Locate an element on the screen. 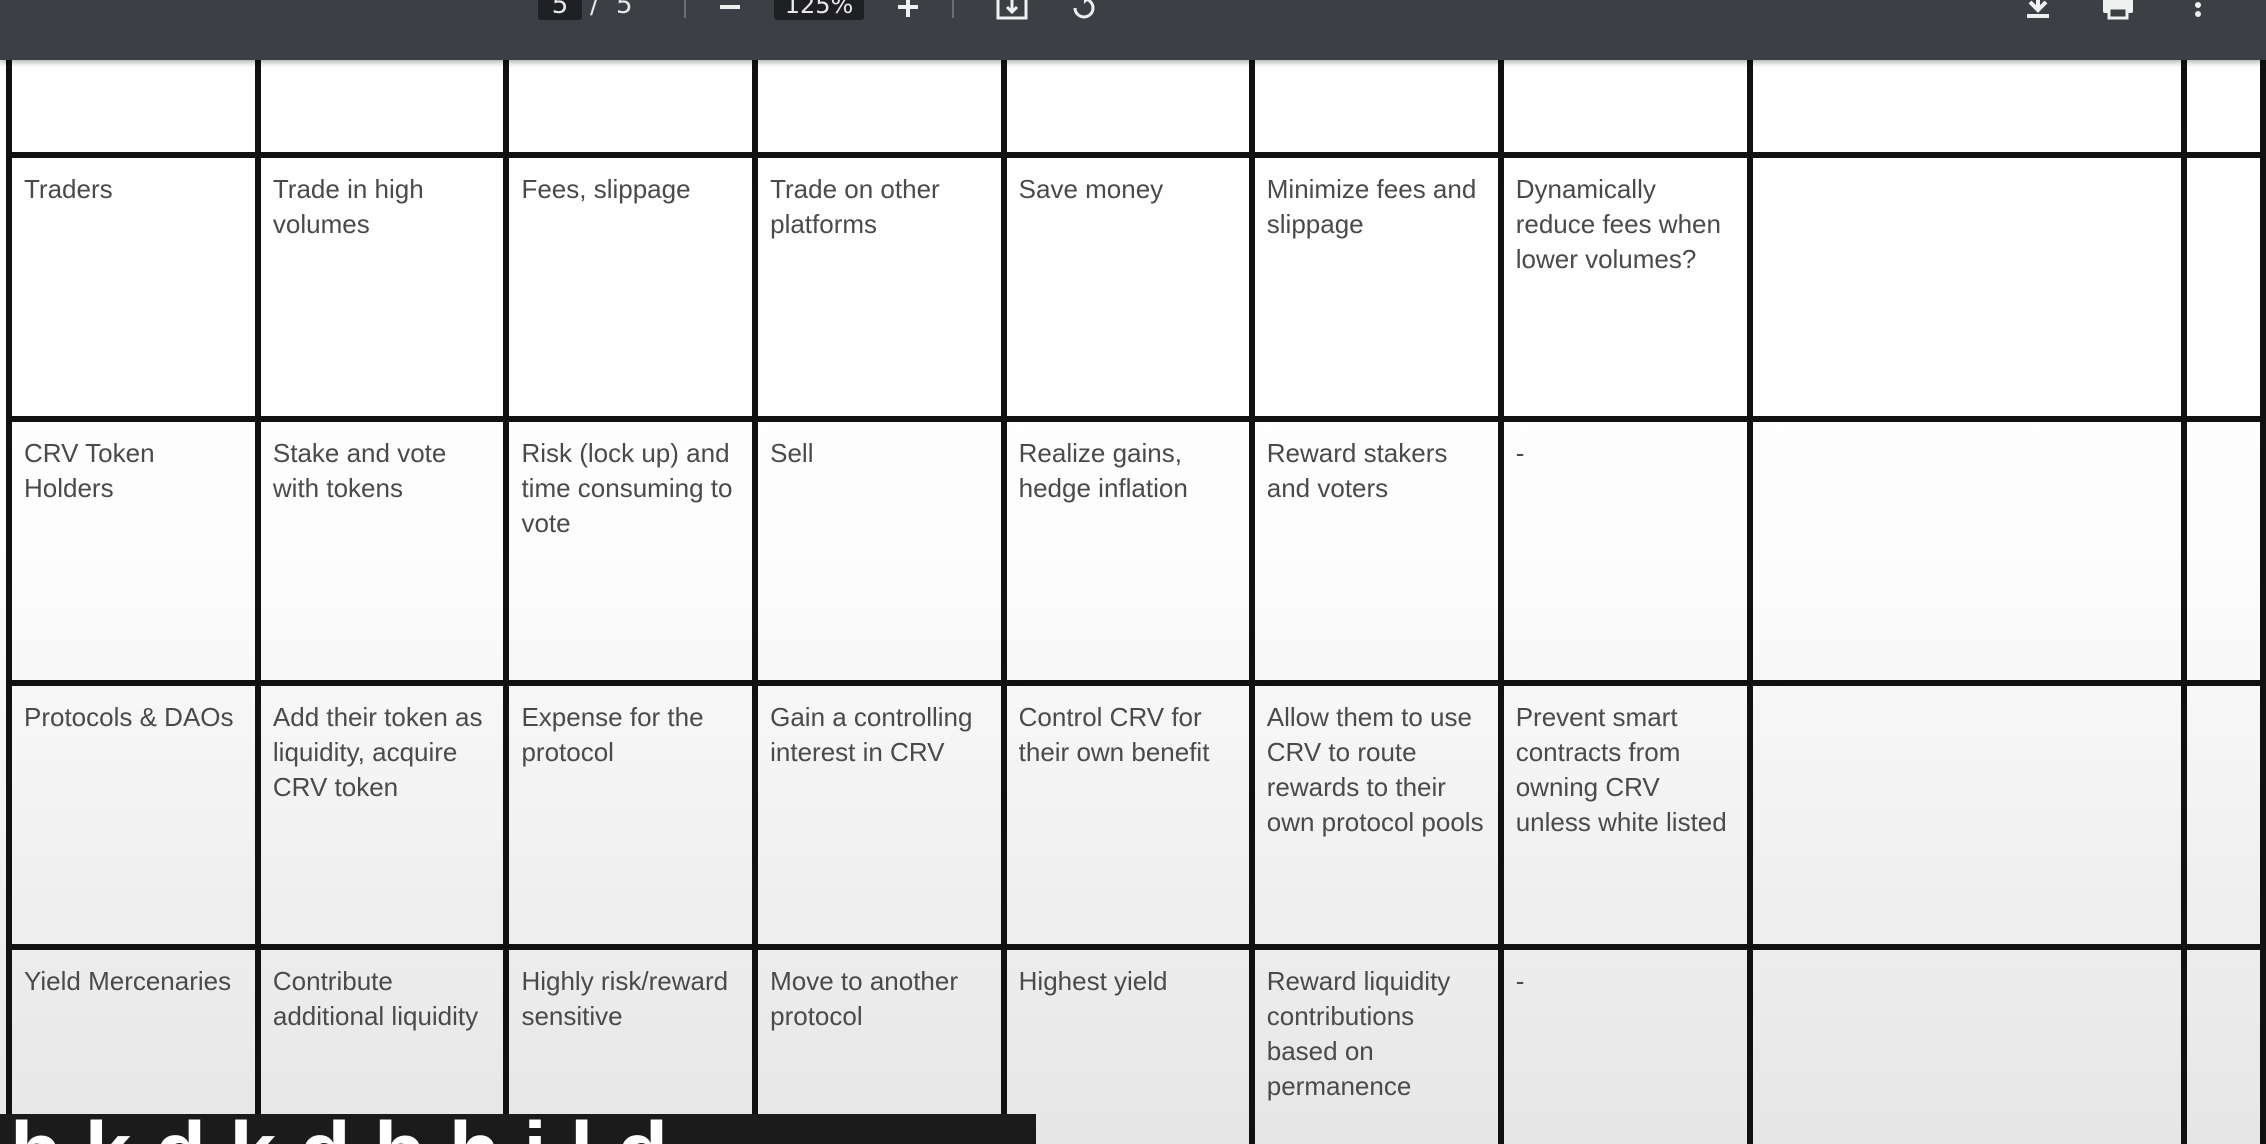 The height and width of the screenshot is (1144, 2266). table-cell: Stake and vote with tokens is located at coordinates (382, 551).